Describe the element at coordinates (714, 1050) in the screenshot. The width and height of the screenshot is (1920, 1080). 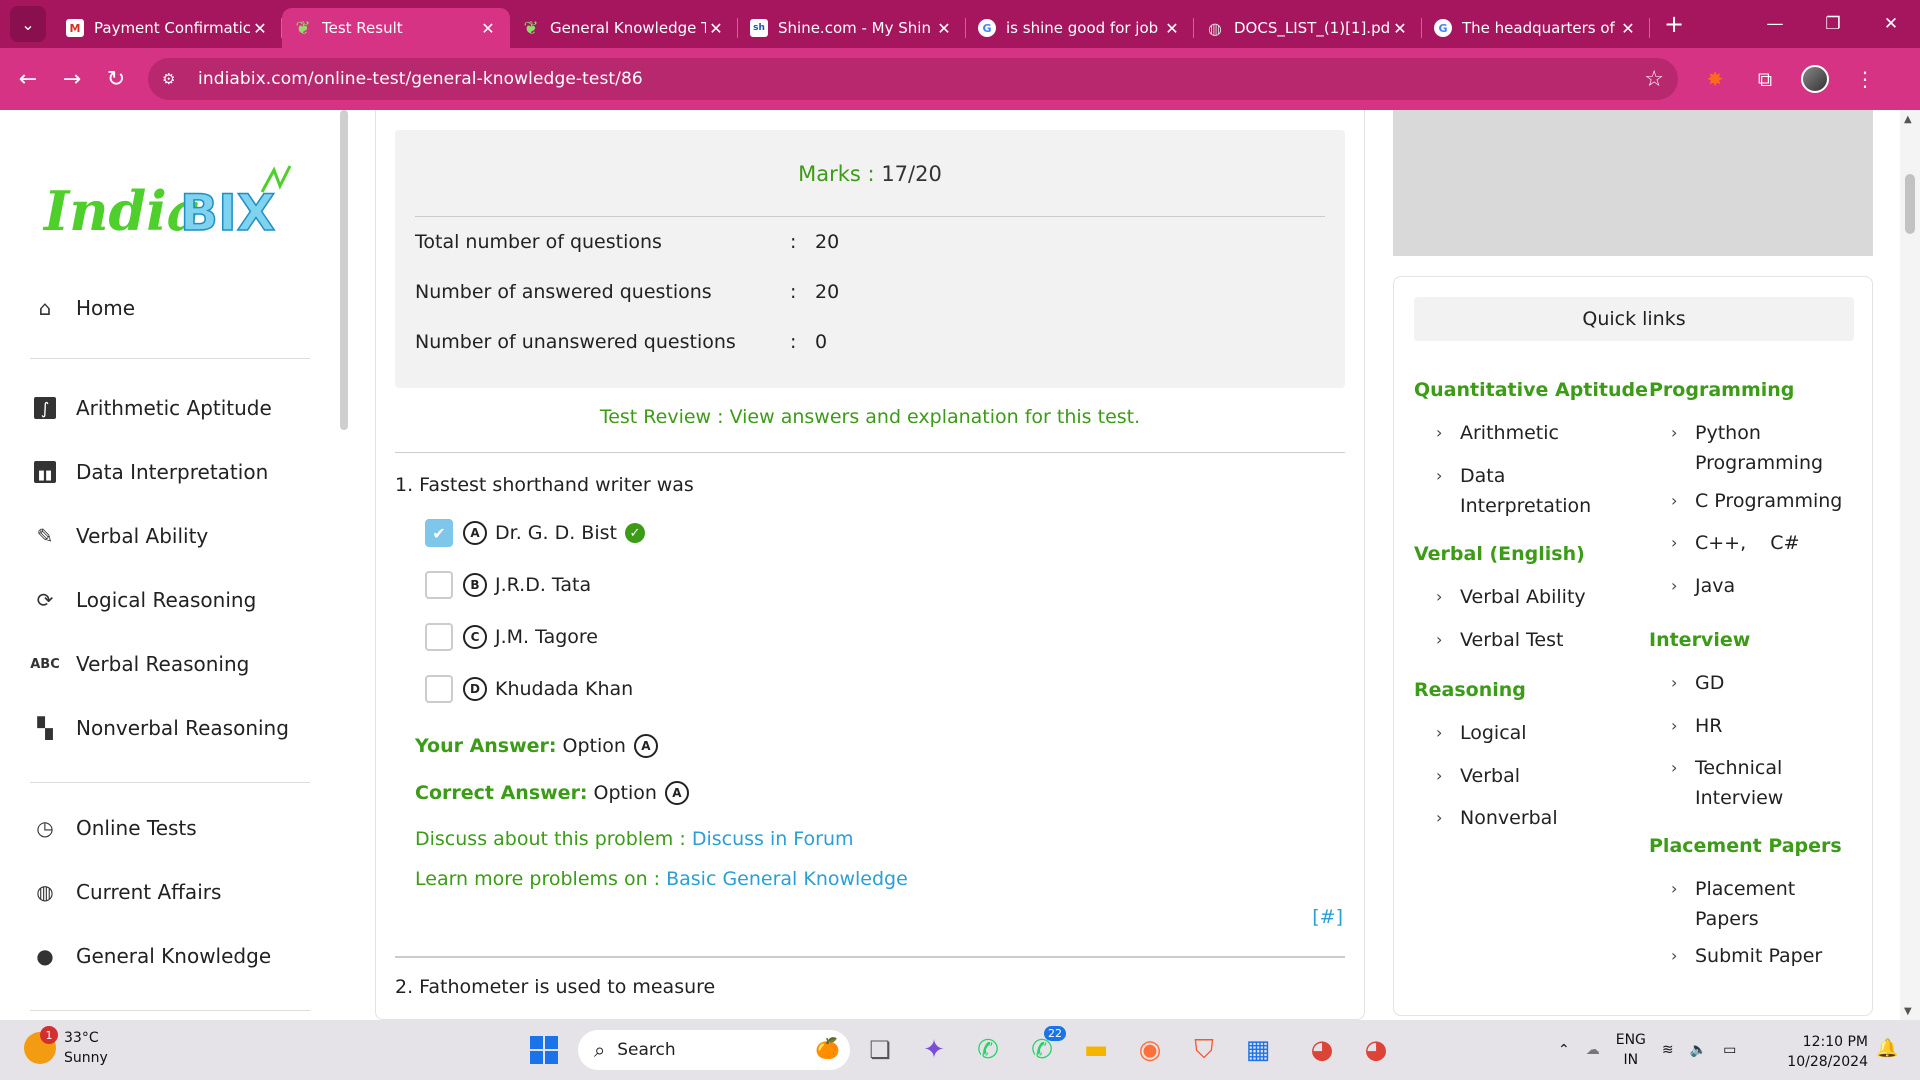
I see `taskbar-search: ⌕ Search 🍊` at that location.